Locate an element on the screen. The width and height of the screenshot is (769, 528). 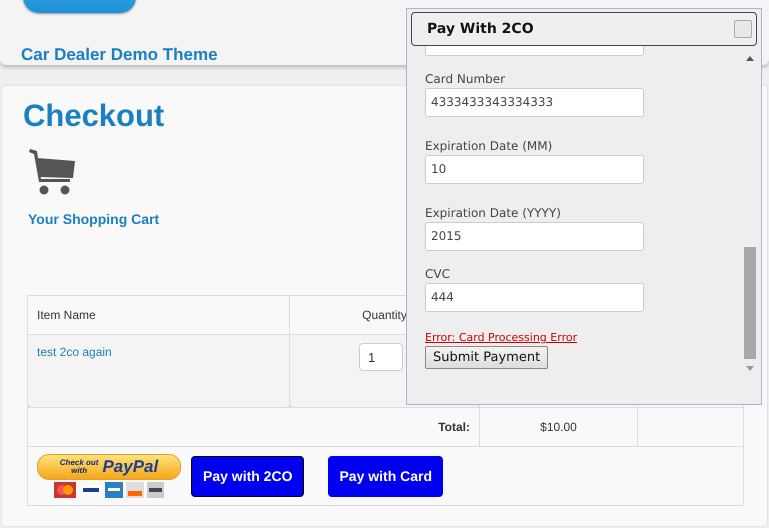
input-field is located at coordinates (534, 51).